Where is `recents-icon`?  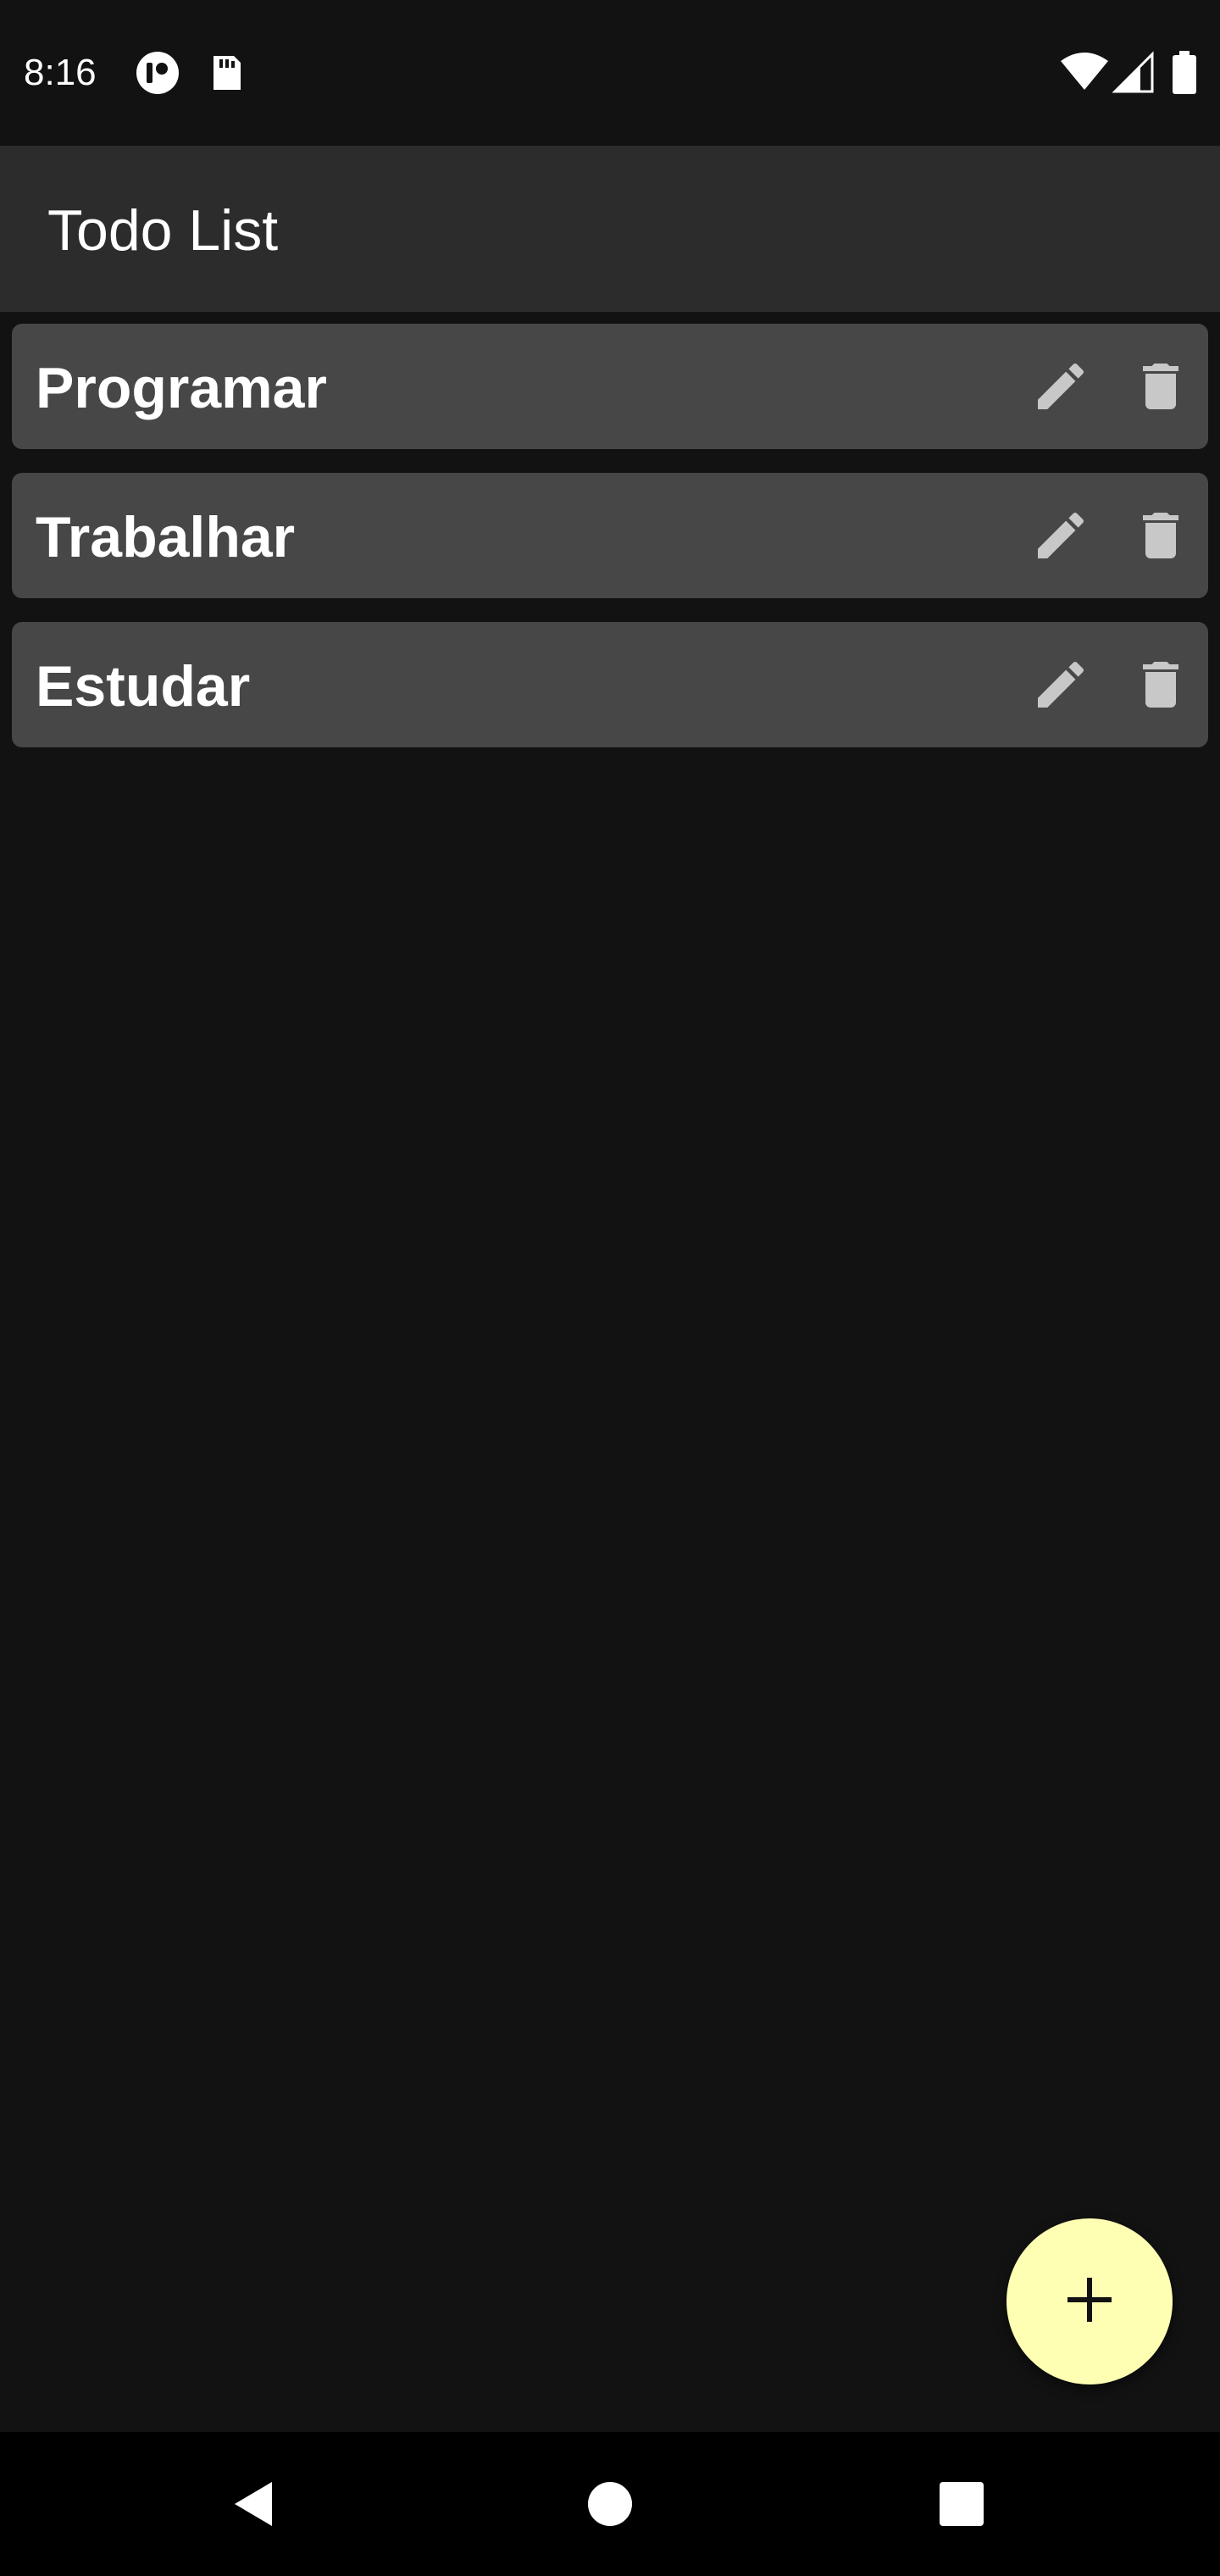 recents-icon is located at coordinates (961, 2504).